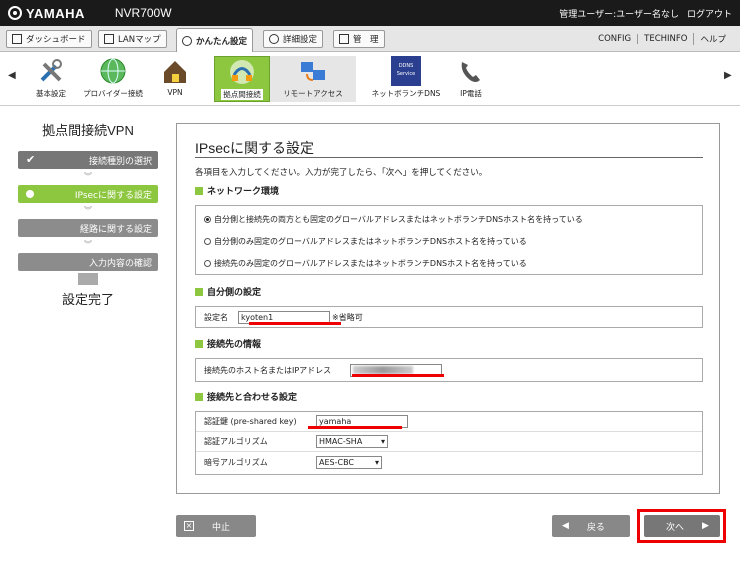 This screenshot has width=740, height=580. I want to click on current-step-dot-icon, so click(30, 194).